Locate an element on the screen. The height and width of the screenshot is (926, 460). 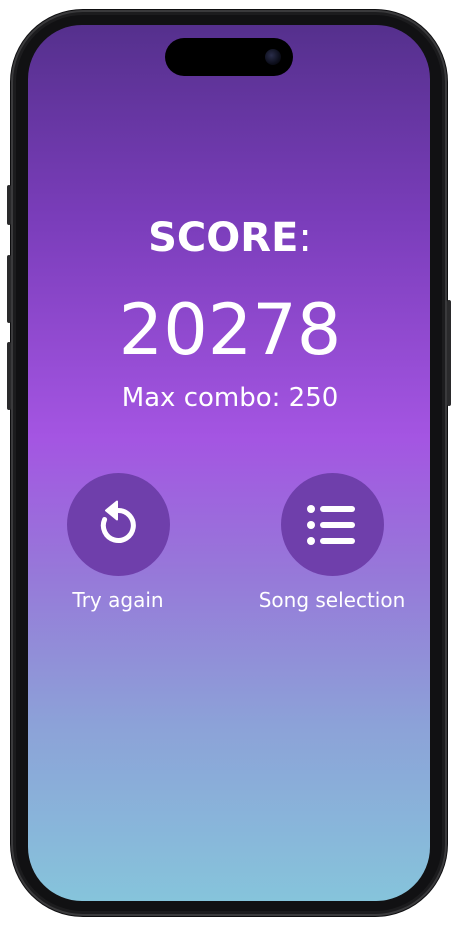
try-again-circle is located at coordinates (118, 524).